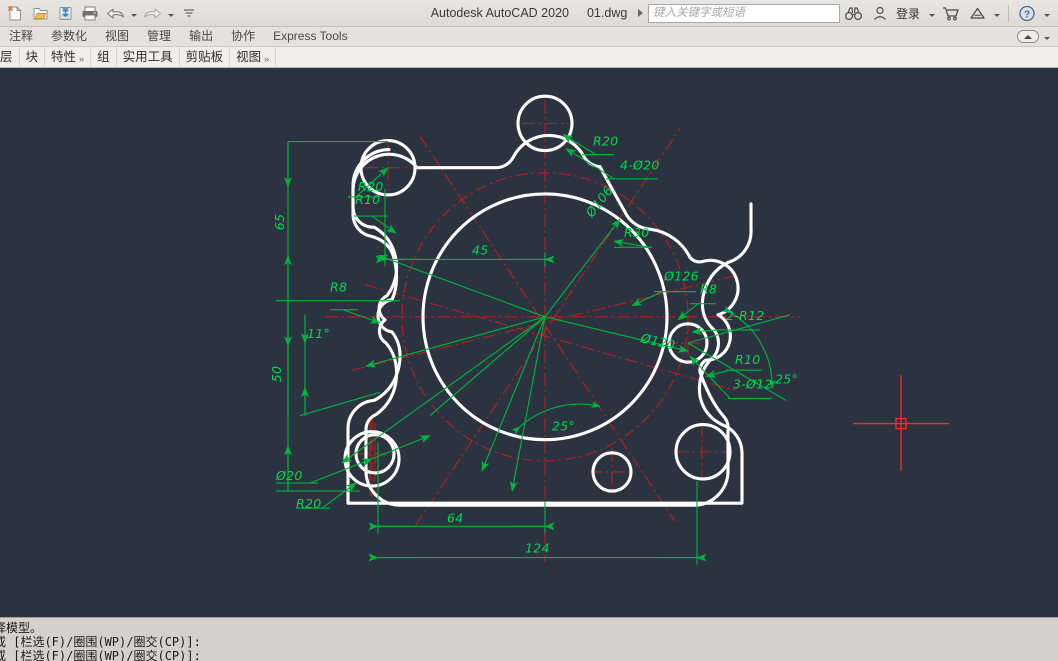 Image resolution: width=1058 pixels, height=661 pixels. What do you see at coordinates (318, 333) in the screenshot?
I see `dim-angle-11: 11°` at bounding box center [318, 333].